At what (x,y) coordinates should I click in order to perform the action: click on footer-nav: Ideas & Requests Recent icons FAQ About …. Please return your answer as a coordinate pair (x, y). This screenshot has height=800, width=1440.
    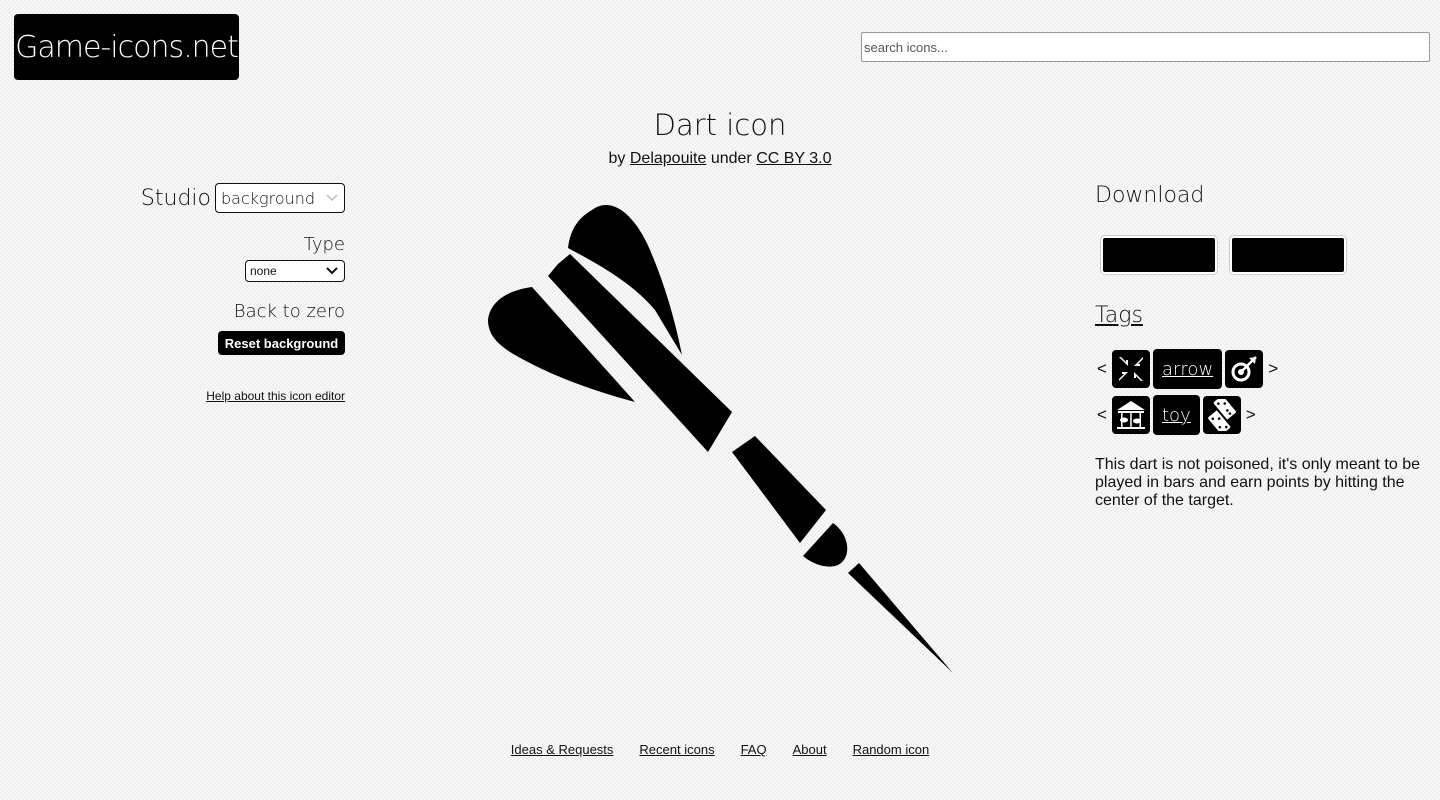
    Looking at the image, I should click on (720, 749).